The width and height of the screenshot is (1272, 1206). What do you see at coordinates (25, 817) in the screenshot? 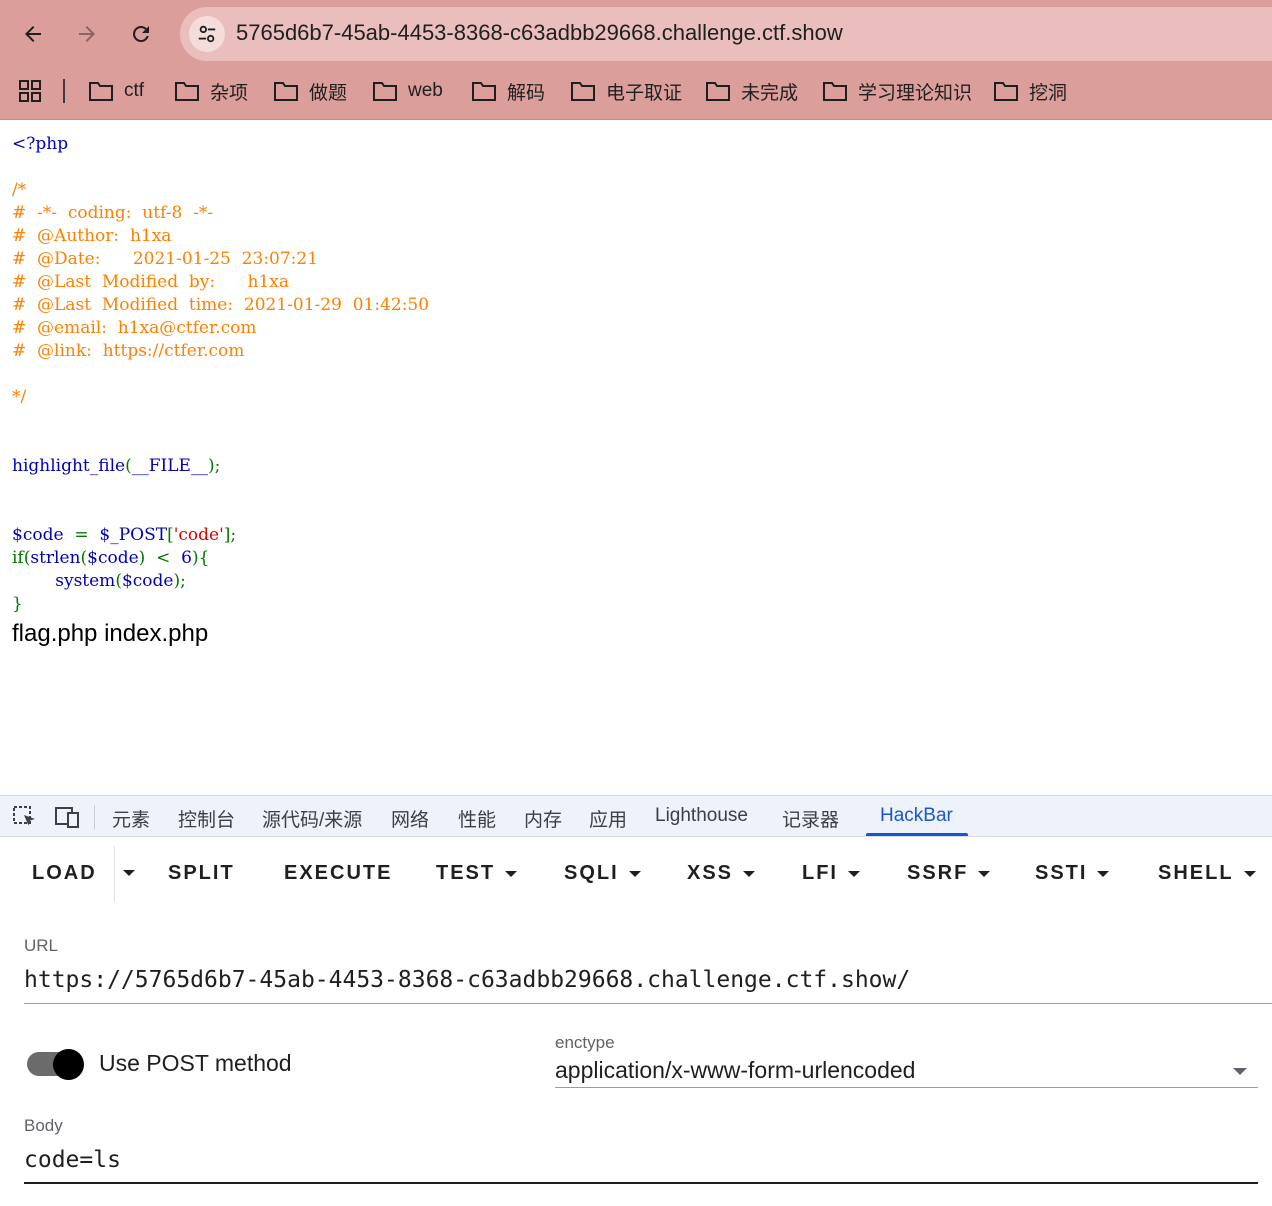
I see `inspect-element-icon` at bounding box center [25, 817].